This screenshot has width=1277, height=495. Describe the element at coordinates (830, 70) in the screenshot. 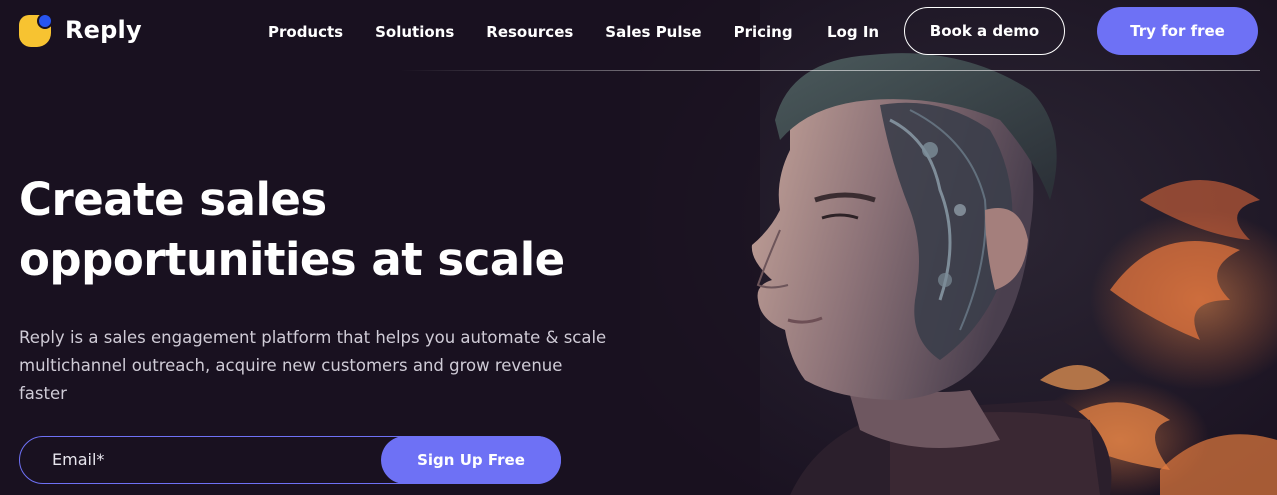

I see `header-divider` at that location.